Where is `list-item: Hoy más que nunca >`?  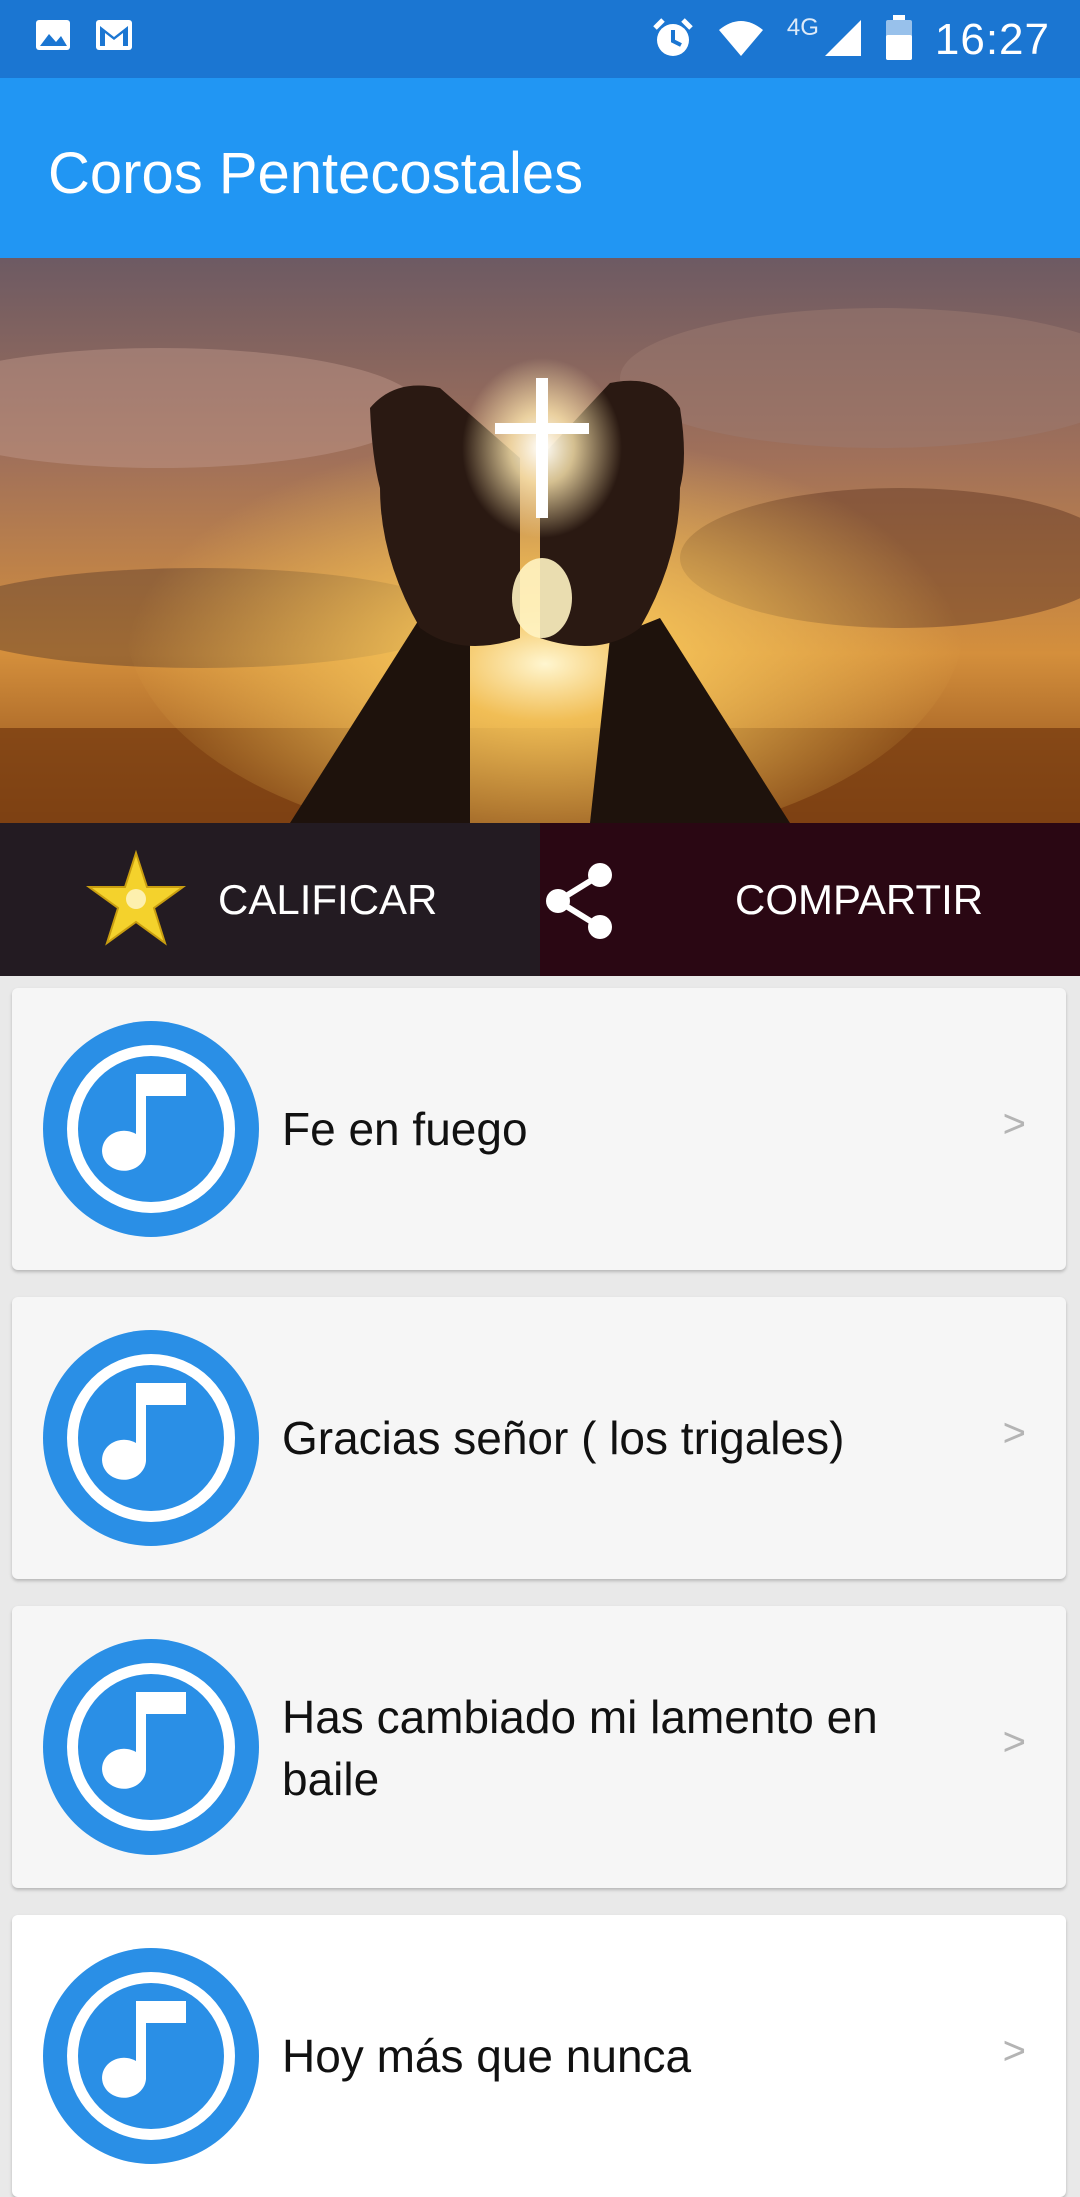 list-item: Hoy más que nunca > is located at coordinates (539, 2056).